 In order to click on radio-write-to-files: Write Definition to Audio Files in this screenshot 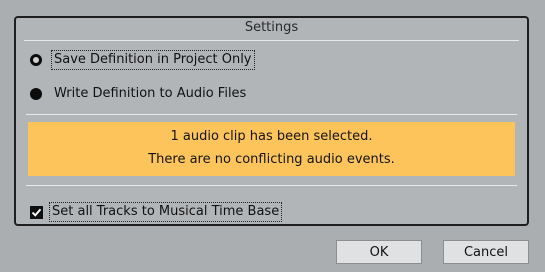, I will do `click(139, 94)`.